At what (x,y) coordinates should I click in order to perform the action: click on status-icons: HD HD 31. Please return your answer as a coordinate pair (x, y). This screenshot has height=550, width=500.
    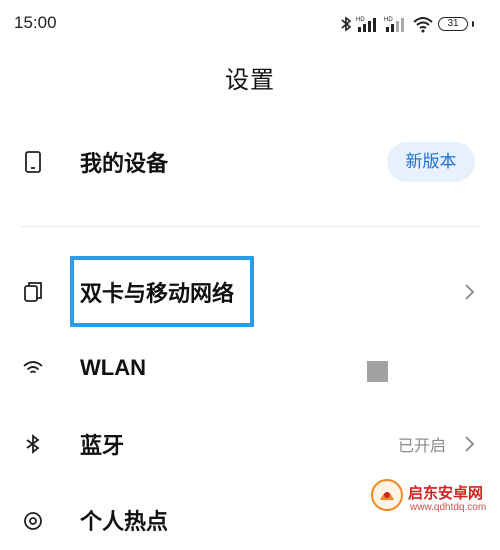
    Looking at the image, I should click on (407, 24).